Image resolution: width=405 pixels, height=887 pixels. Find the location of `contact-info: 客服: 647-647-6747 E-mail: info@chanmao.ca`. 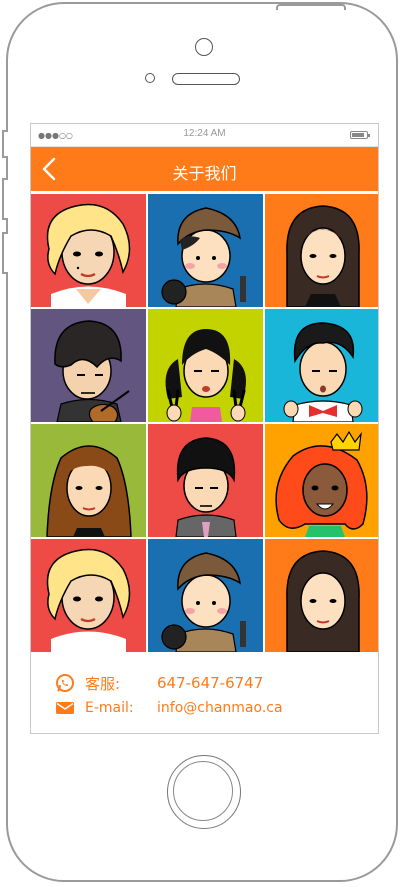

contact-info: 客服: 647-647-6747 E-mail: info@chanmao.ca is located at coordinates (204, 694).